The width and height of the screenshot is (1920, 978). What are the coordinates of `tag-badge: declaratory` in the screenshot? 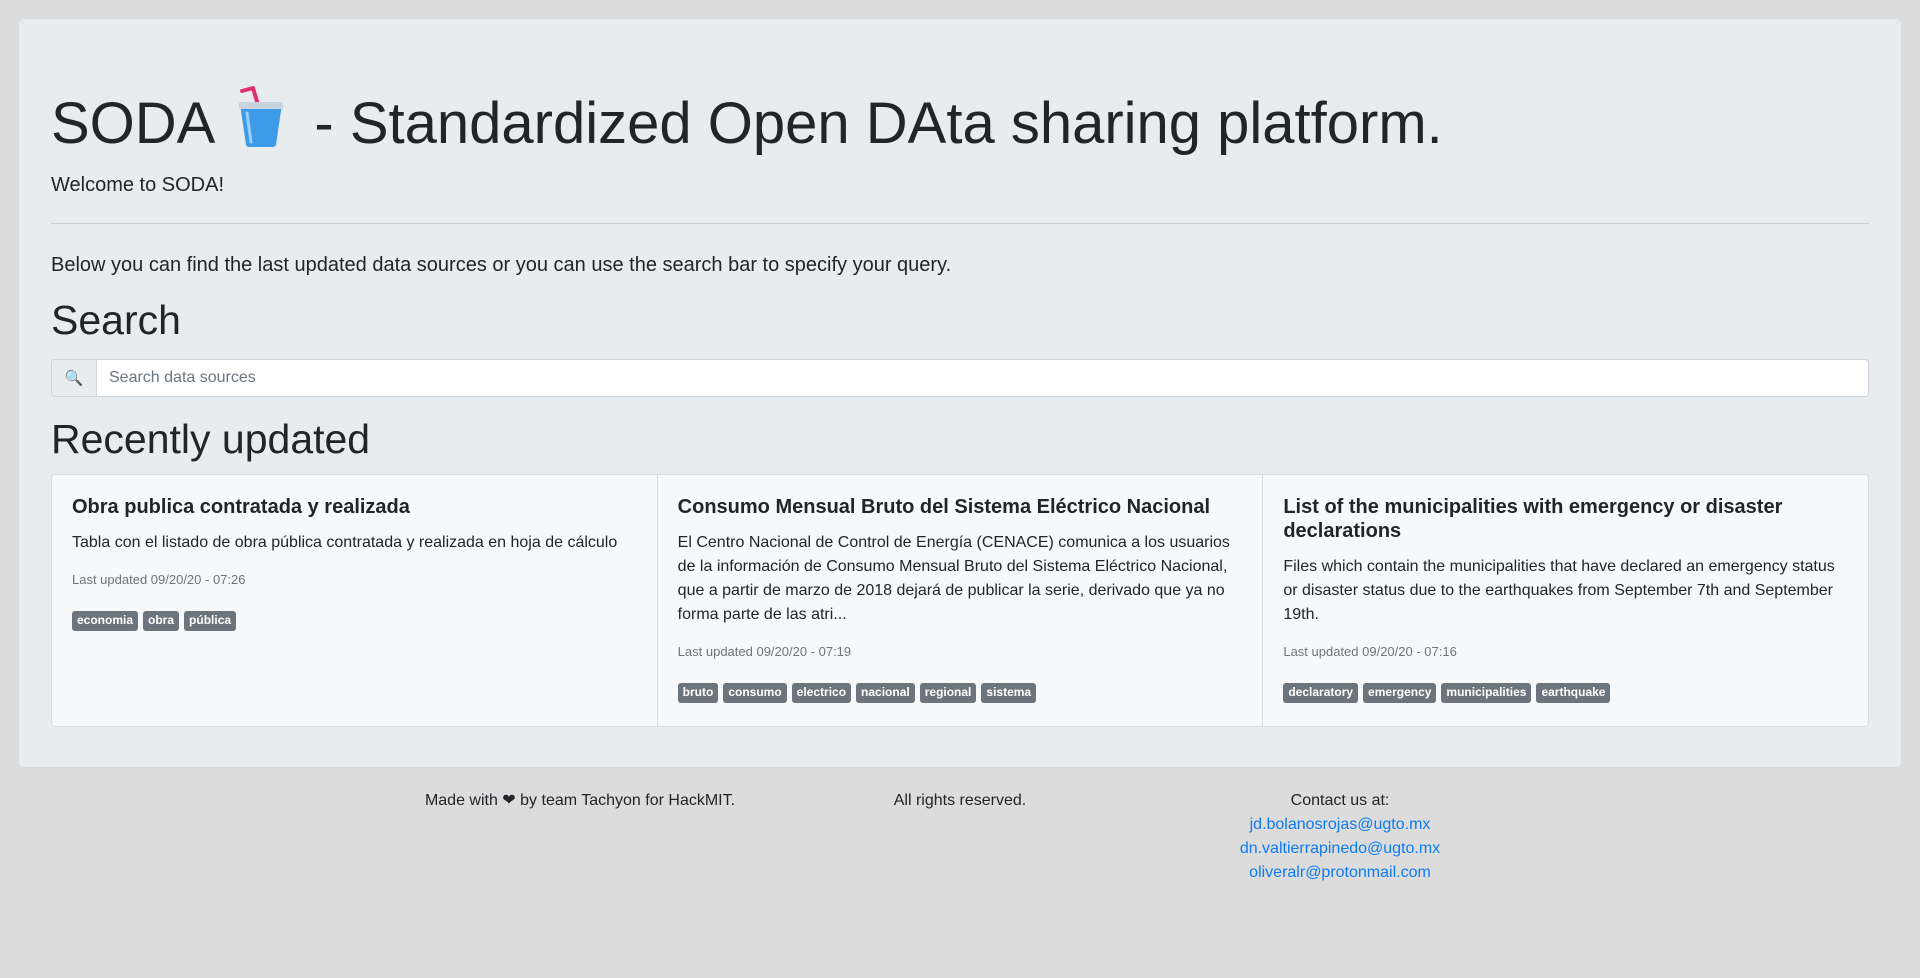 It's located at (1321, 693).